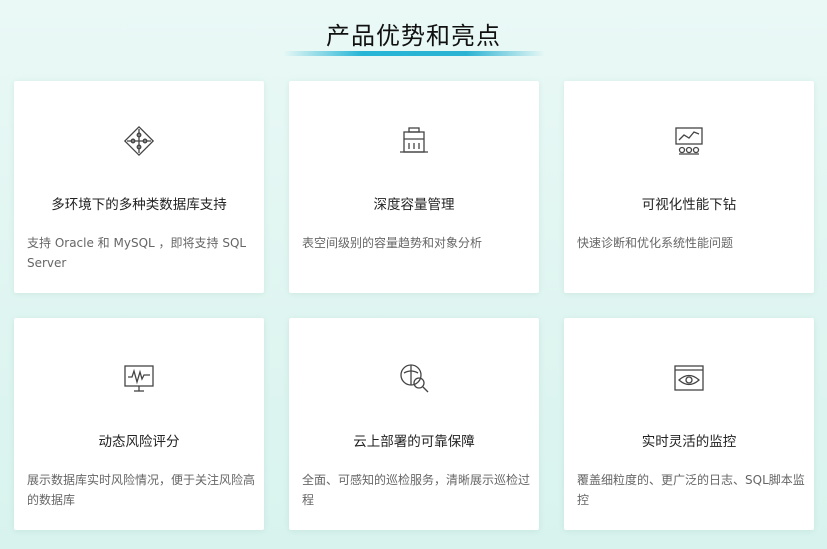 The image size is (827, 549). I want to click on card-description: 支持 Oracle 和 MySQL ，即将支持 SQL Server, so click(137, 253).